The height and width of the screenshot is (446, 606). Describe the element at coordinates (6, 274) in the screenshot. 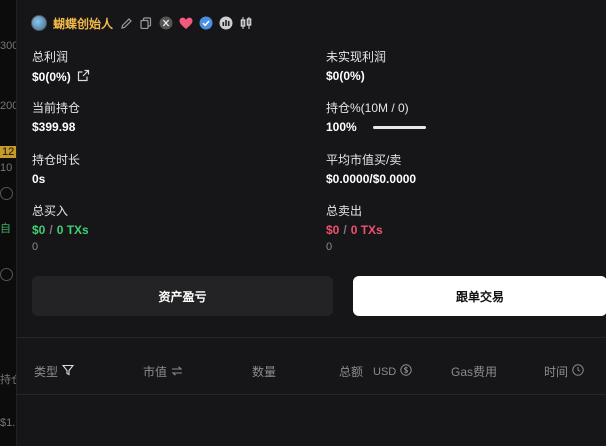

I see `bg-gear-icon` at that location.